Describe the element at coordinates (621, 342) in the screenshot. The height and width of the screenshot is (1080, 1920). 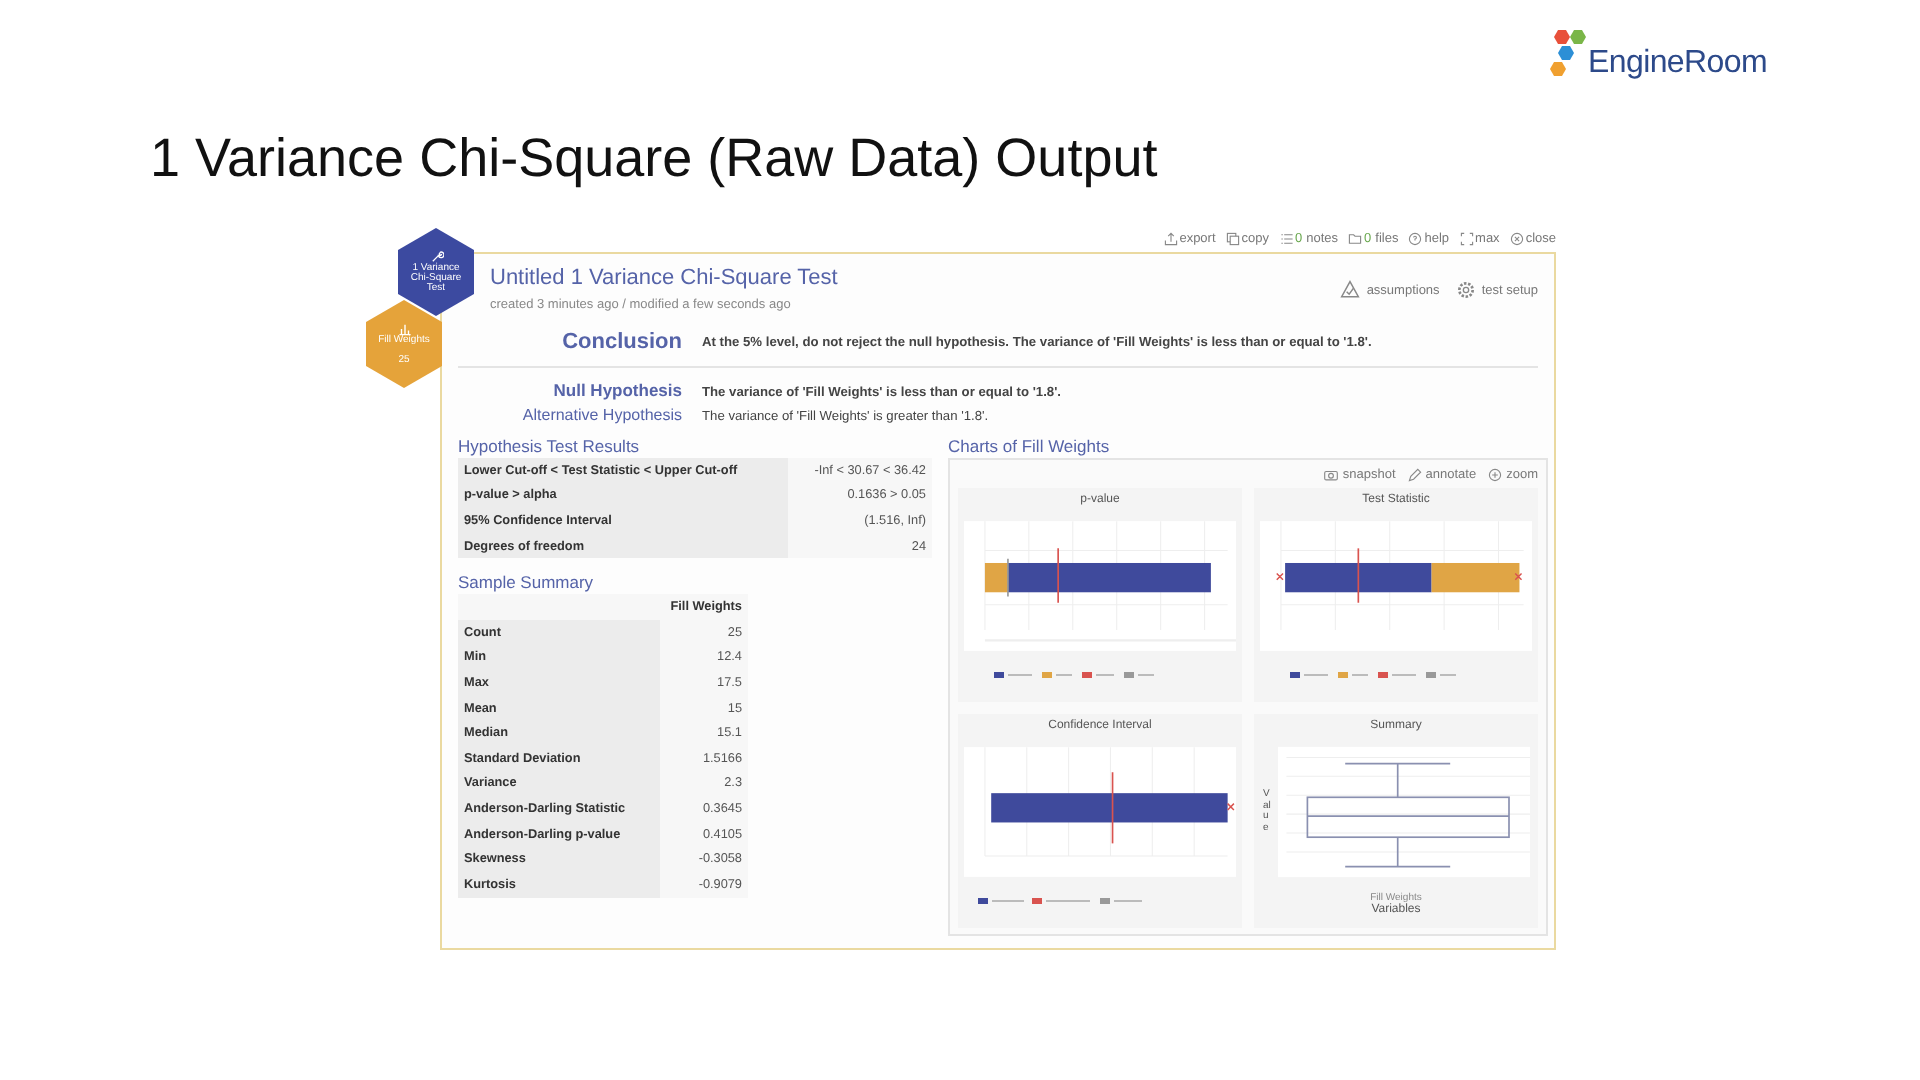
I see `conclusion-label: Conclusion` at that location.